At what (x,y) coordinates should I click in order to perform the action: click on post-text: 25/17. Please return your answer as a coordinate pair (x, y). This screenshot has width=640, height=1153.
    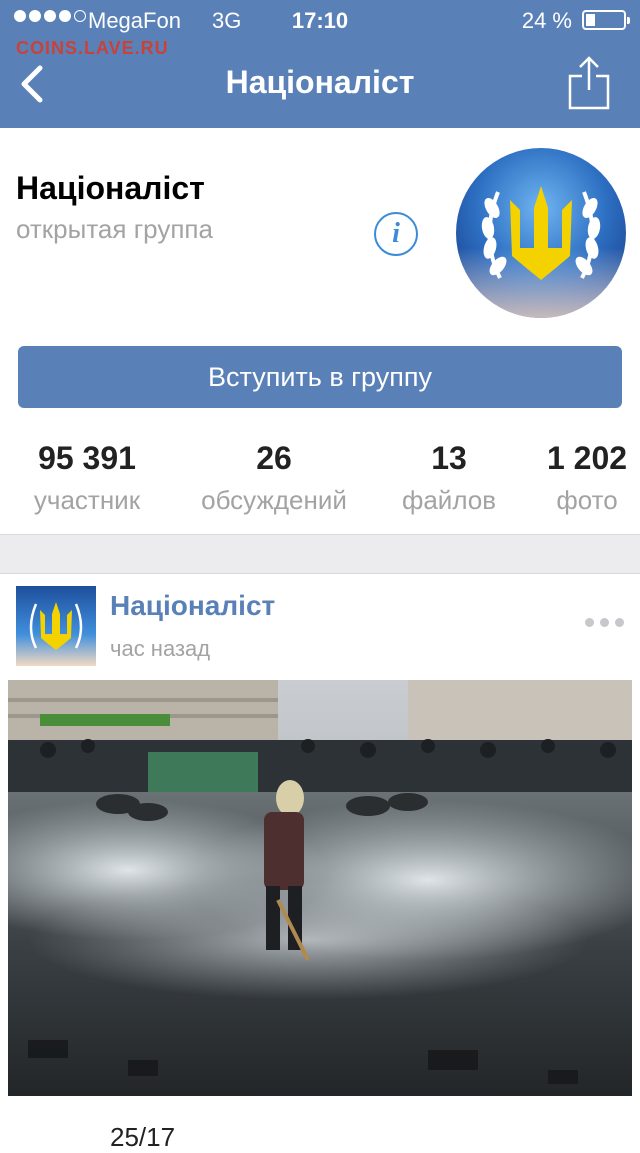
    Looking at the image, I should click on (143, 1137).